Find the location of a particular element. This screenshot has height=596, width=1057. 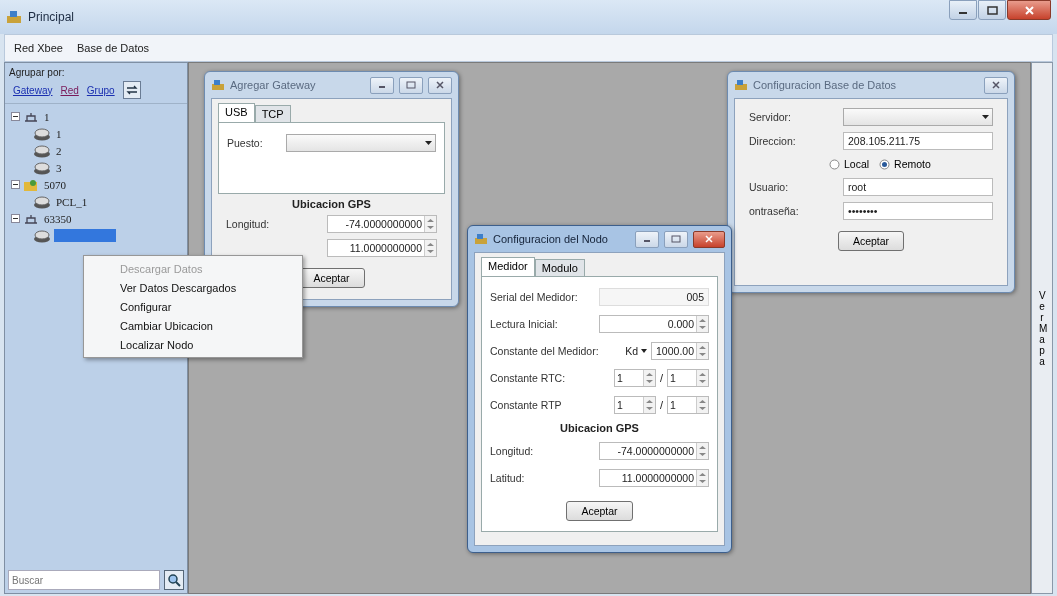

tree-item: 3 is located at coordinates (59, 167).